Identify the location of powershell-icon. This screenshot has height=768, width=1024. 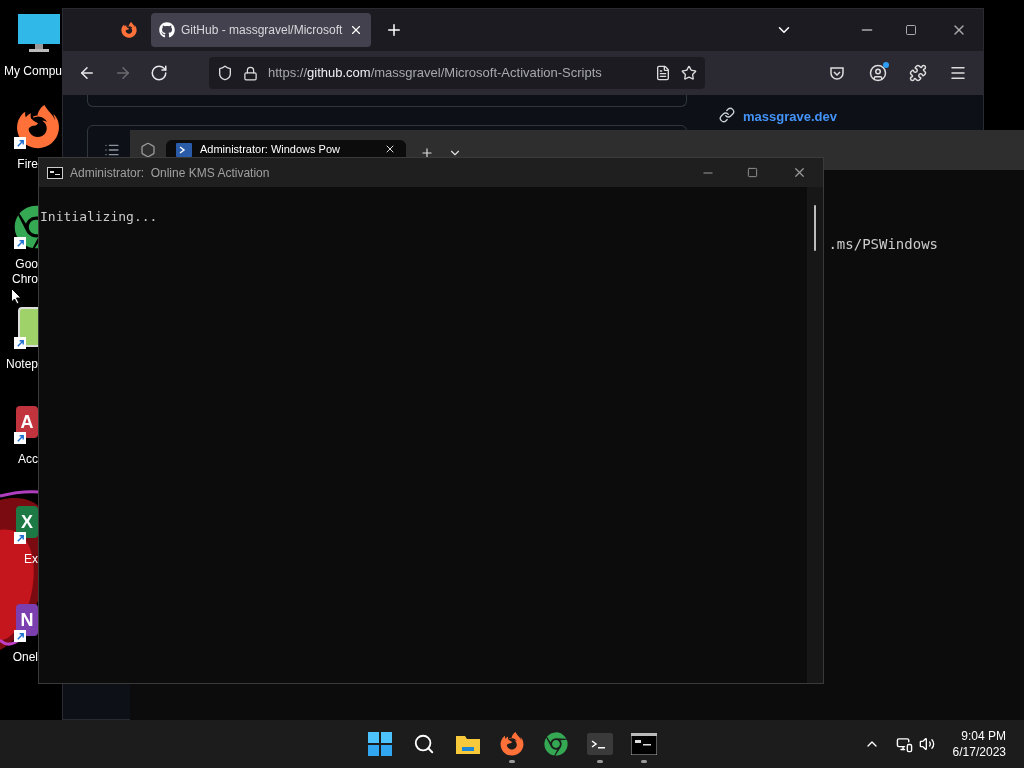
(184, 150).